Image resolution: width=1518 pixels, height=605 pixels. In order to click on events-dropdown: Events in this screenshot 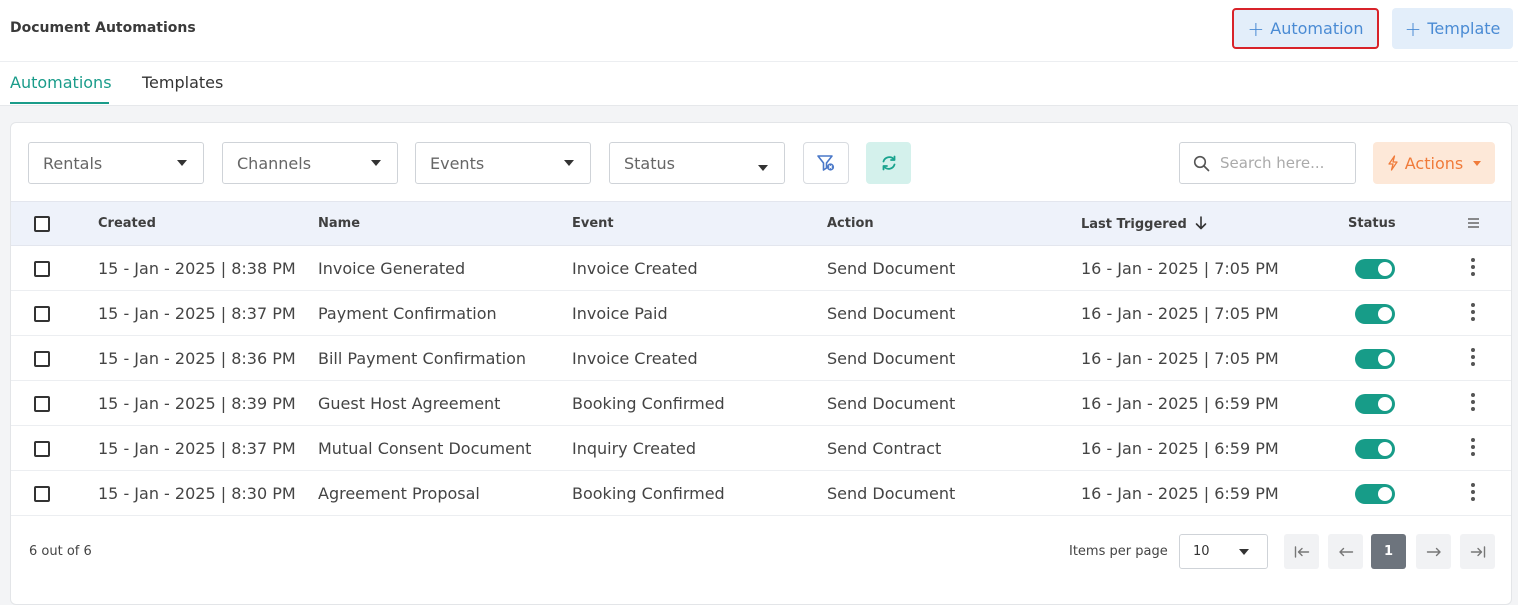, I will do `click(503, 163)`.